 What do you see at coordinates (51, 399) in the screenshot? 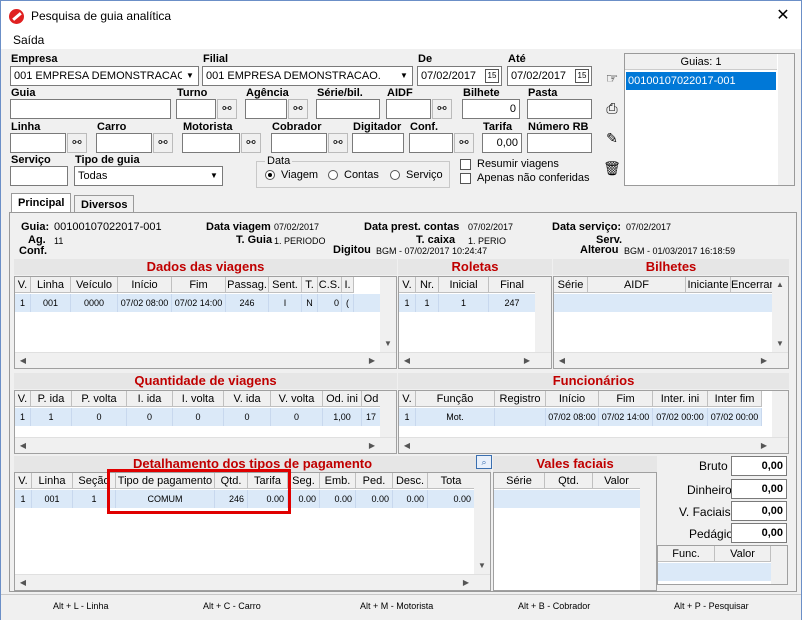
I see `column-header: P. ida` at bounding box center [51, 399].